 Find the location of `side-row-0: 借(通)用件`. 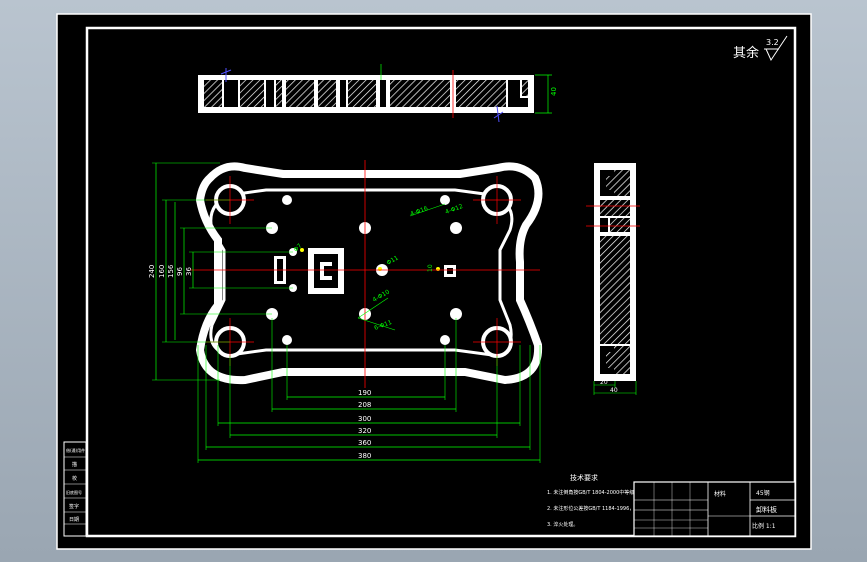

side-row-0: 借(通)用件 is located at coordinates (75, 450).